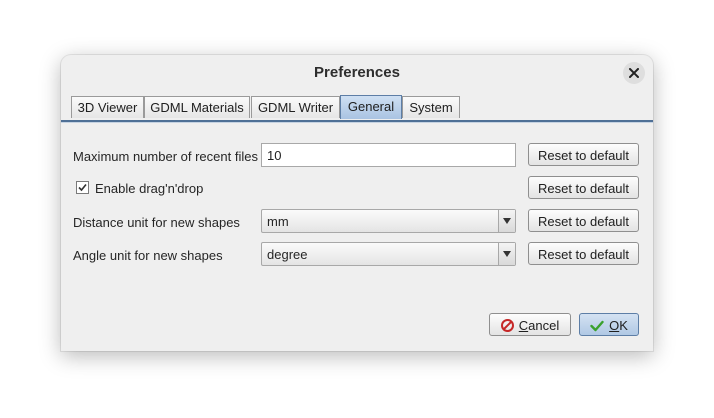  Describe the element at coordinates (583, 187) in the screenshot. I see `reset-drag-drop-button: Reset to default` at that location.